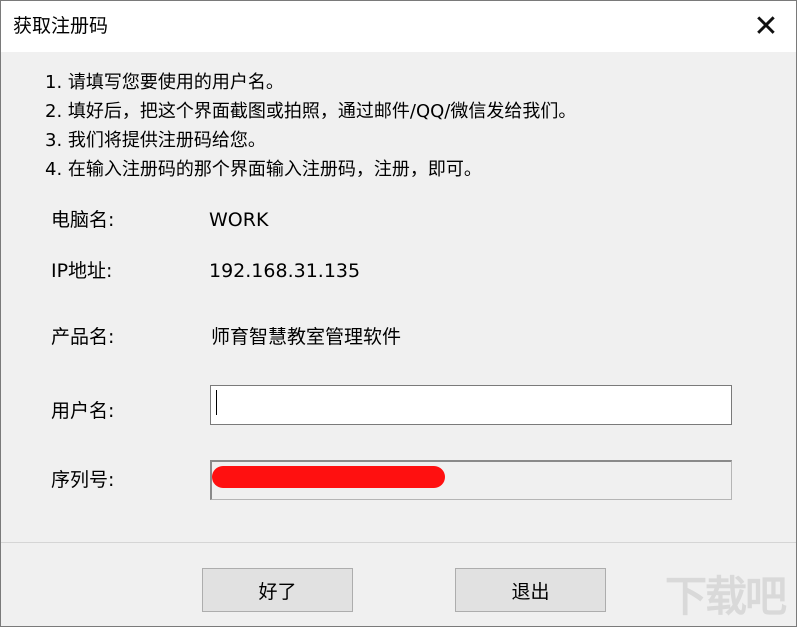 The height and width of the screenshot is (627, 797). I want to click on watermark-logo: 下载吧, so click(726, 596).